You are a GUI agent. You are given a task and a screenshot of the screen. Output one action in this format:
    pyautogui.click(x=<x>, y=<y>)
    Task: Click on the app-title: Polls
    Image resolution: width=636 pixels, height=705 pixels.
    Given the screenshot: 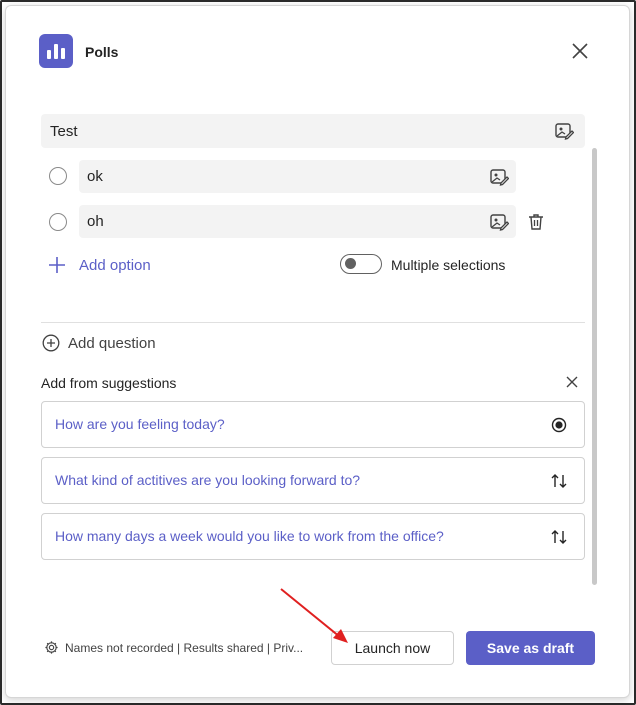 What is the action you would take?
    pyautogui.click(x=102, y=52)
    